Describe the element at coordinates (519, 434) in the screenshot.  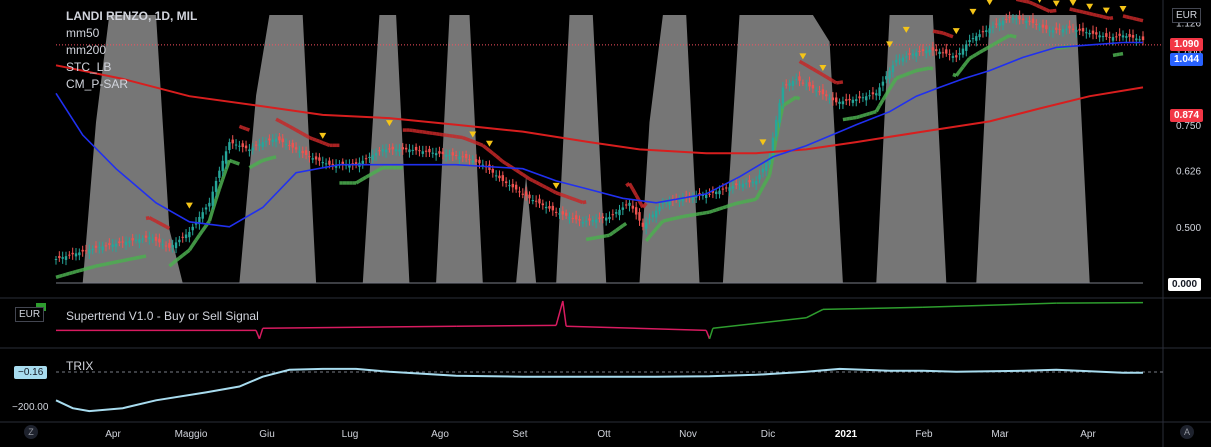
I see `x-tick-label: Set` at that location.